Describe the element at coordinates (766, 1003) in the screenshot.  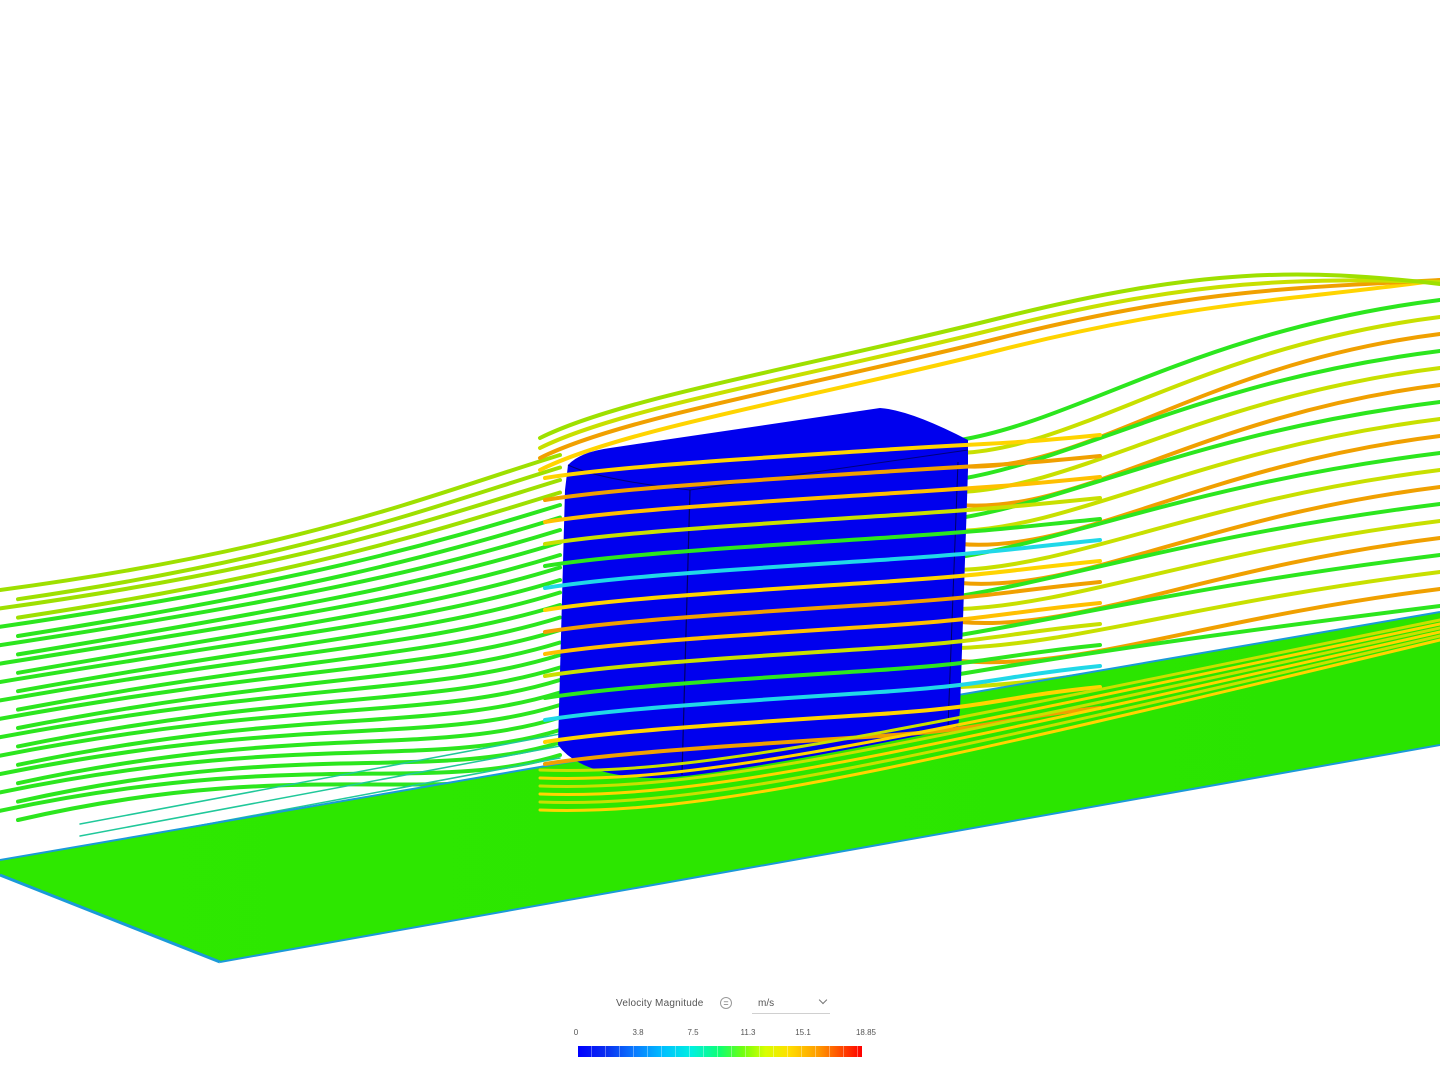
I see `unit-value: m/s` at that location.